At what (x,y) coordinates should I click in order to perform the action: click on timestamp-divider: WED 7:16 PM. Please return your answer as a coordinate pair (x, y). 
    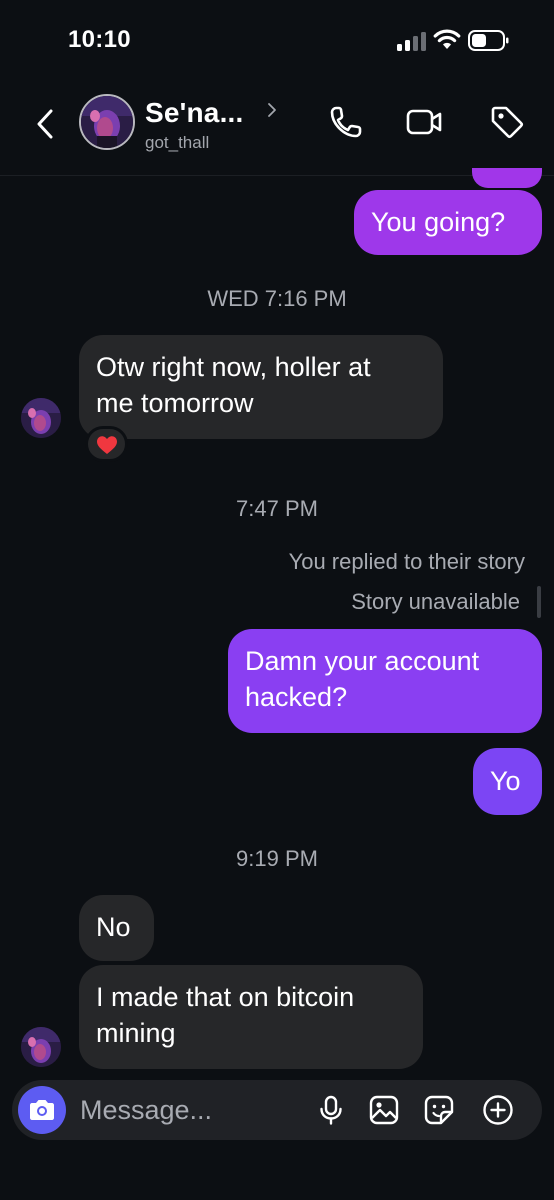
    Looking at the image, I should click on (277, 298).